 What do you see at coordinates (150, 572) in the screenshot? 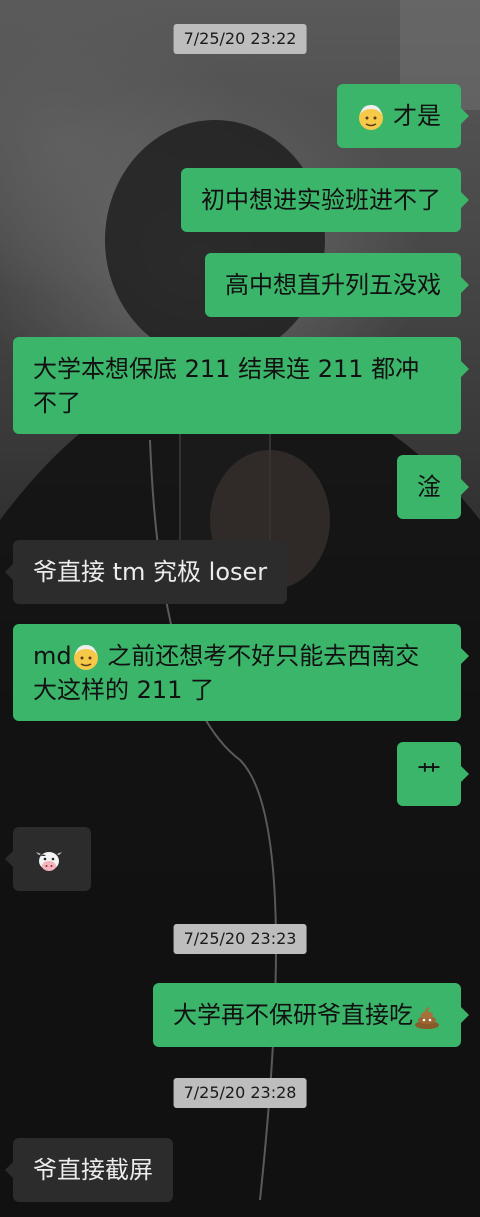
I see `message-text: 爷直接 tm 究极 loser` at bounding box center [150, 572].